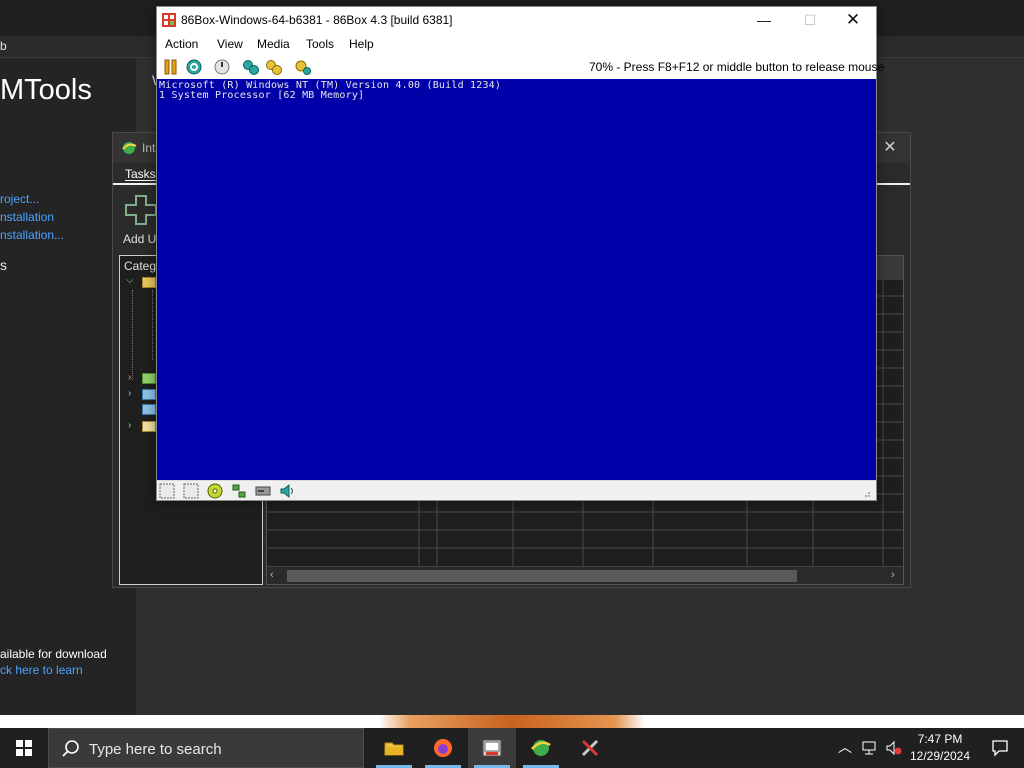 Image resolution: width=1024 pixels, height=768 pixels. What do you see at coordinates (894, 748) in the screenshot?
I see `volume-muted-icon` at bounding box center [894, 748].